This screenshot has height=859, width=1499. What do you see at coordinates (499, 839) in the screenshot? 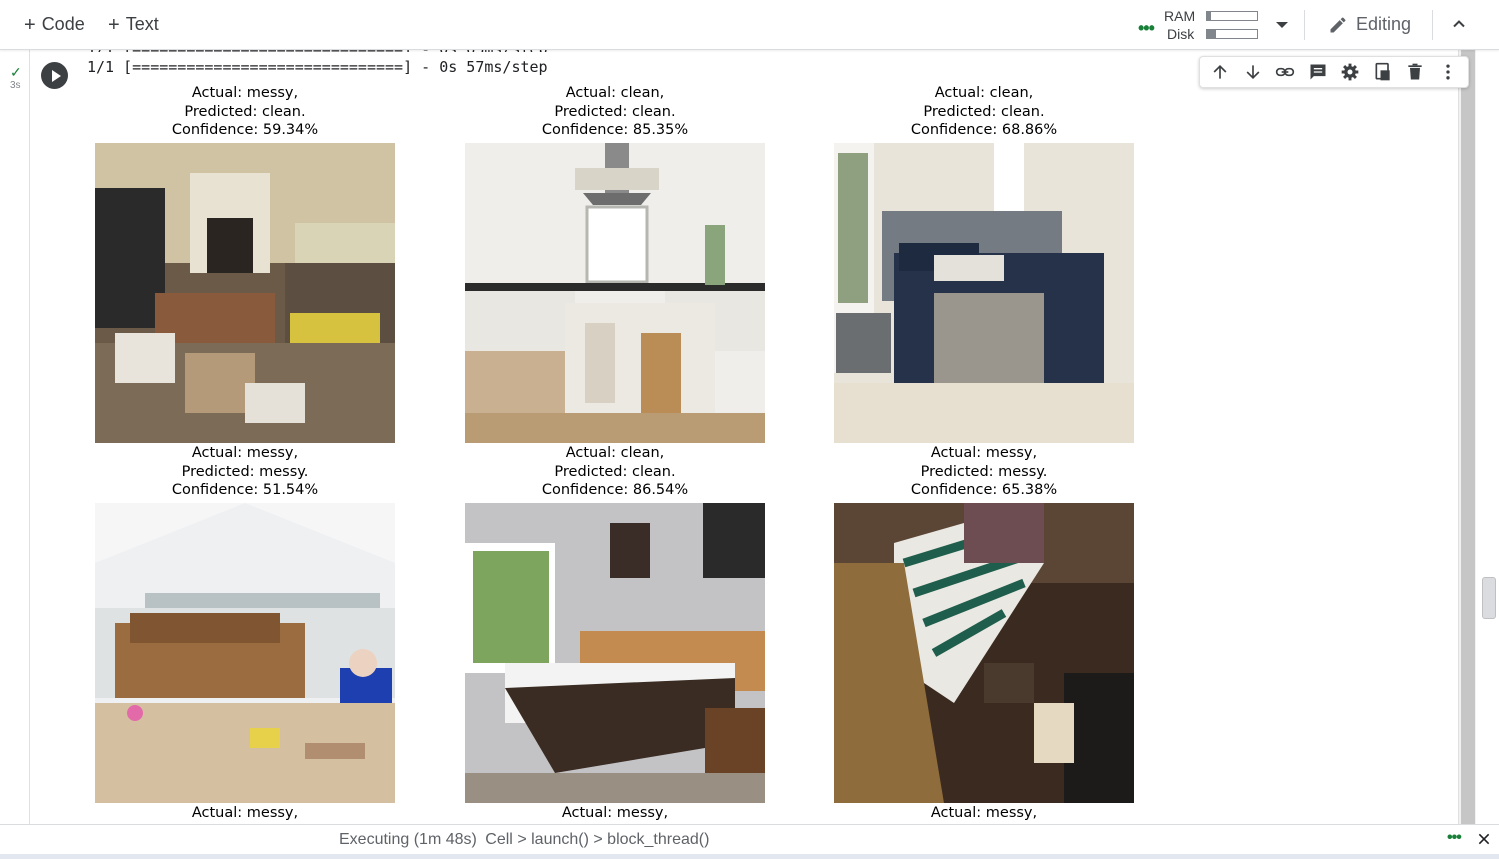
I see `breadcrumb-cell: Cell` at bounding box center [499, 839].